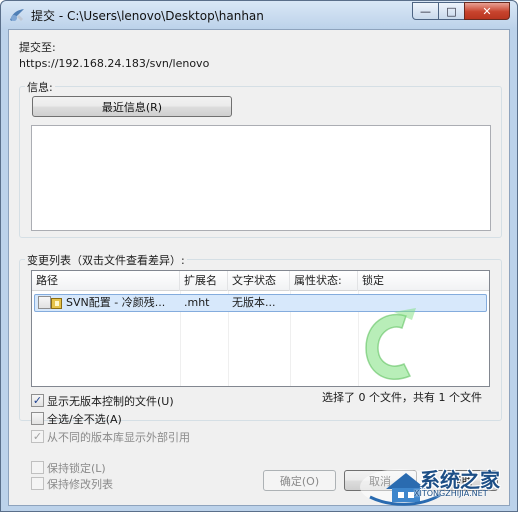 Image resolution: width=518 pixels, height=512 pixels. I want to click on row-checkbox, so click(44, 302).